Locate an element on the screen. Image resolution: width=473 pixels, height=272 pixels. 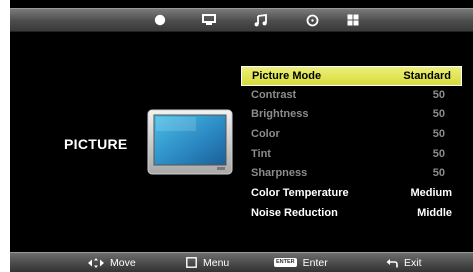
menu-item-label: Contrast is located at coordinates (274, 94).